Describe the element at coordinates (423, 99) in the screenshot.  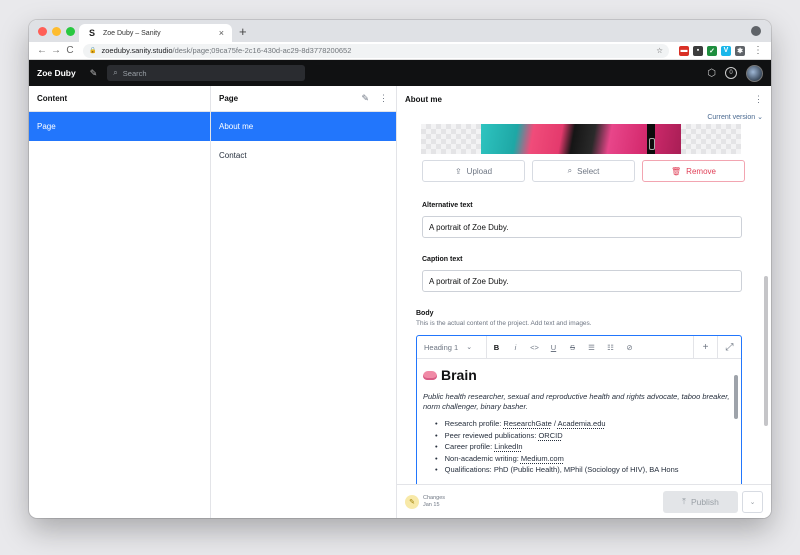
I see `document-title: About me` at that location.